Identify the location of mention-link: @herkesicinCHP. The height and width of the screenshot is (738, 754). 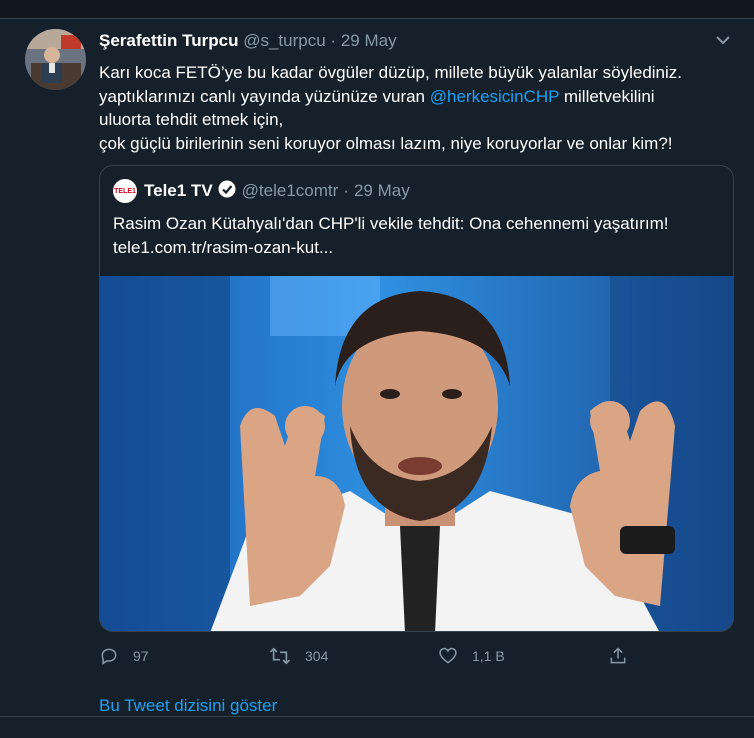
(494, 96).